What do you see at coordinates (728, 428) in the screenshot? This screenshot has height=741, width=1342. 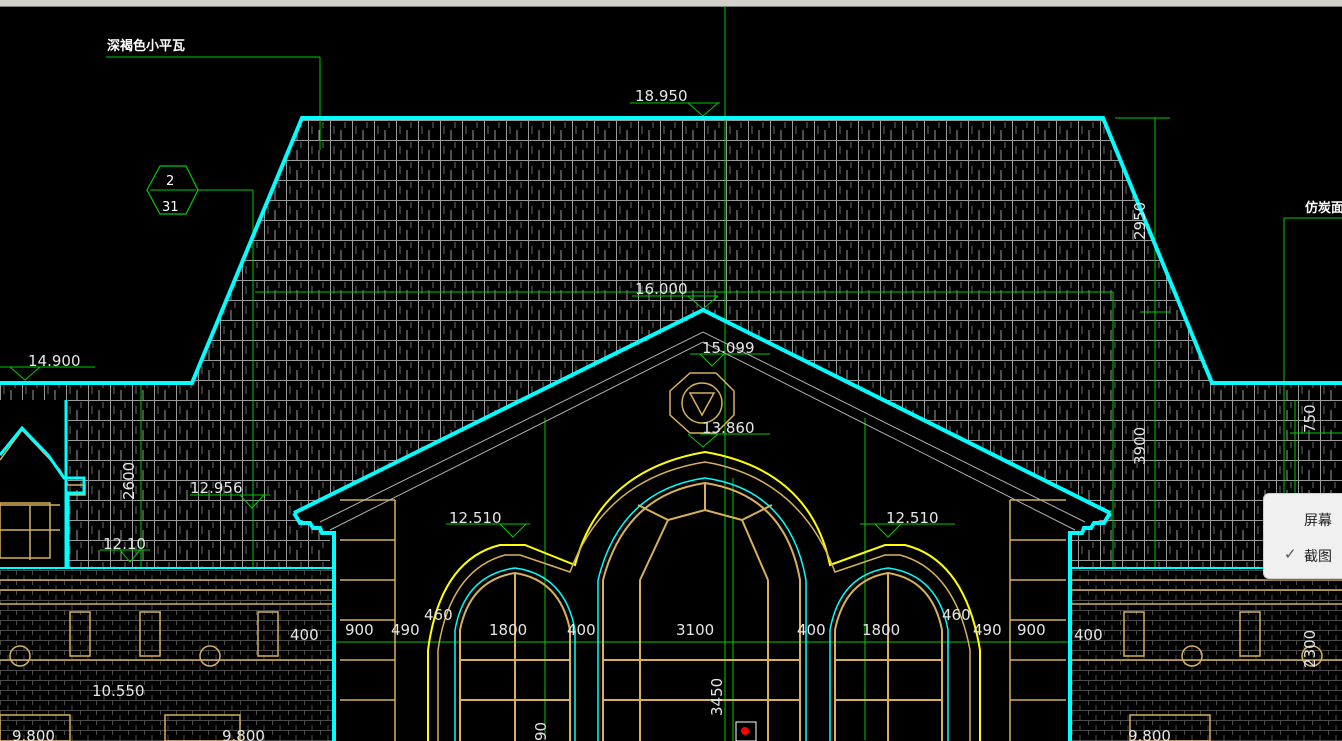 I see `elev-oculus: 13.860` at bounding box center [728, 428].